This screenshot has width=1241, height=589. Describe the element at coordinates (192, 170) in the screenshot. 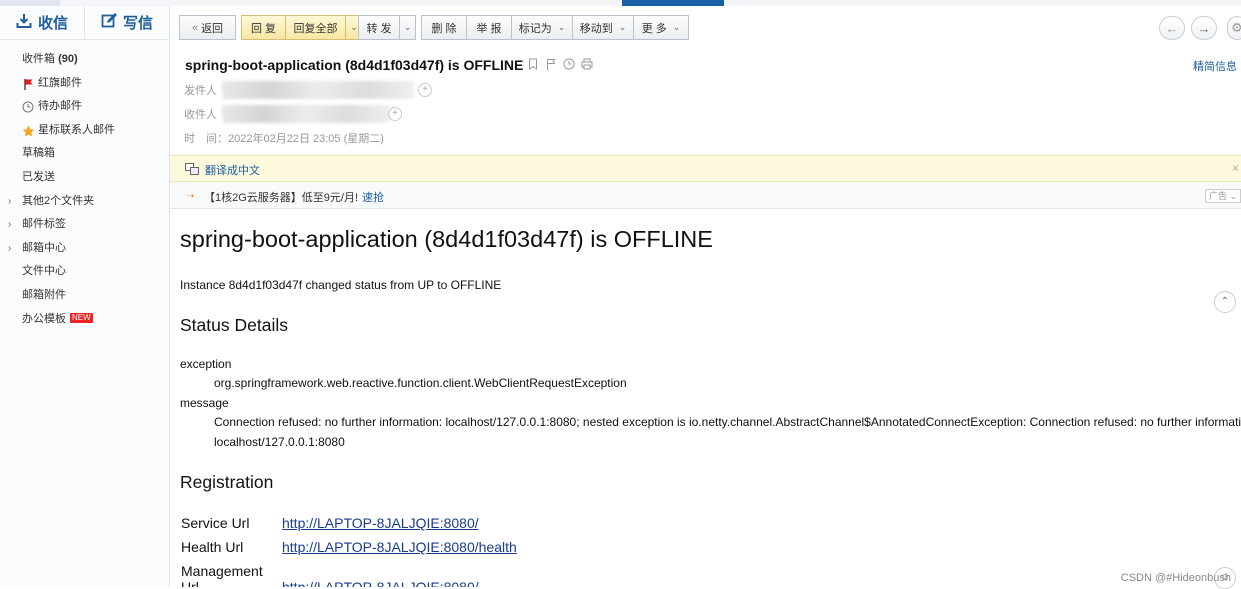

I see `translate-icon` at that location.